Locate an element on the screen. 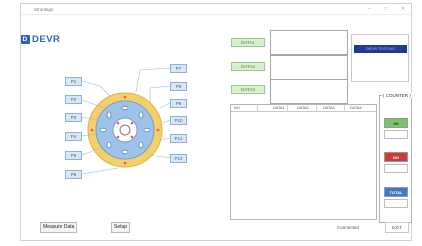 The width and height of the screenshot is (422, 246). badge-panel: DEVR TESTING is located at coordinates (380, 58).